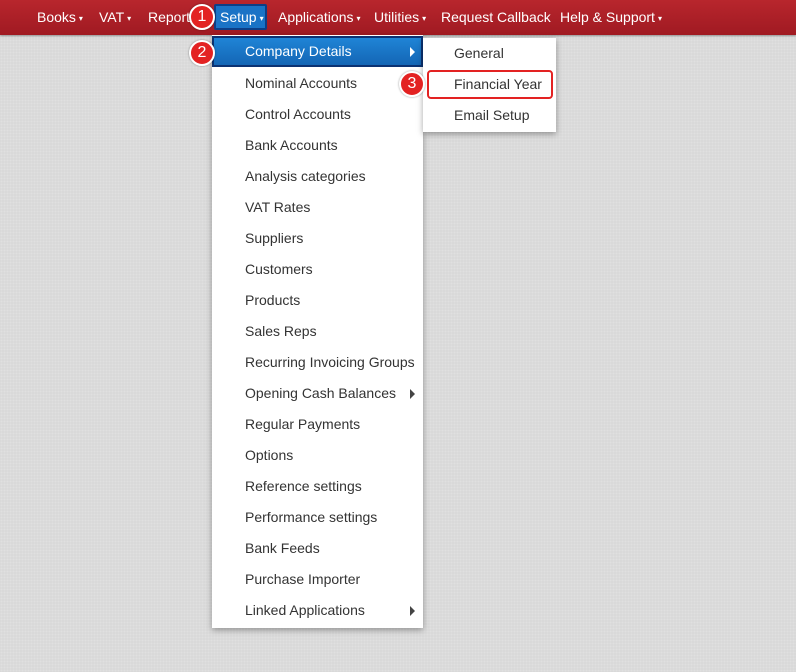 This screenshot has width=796, height=672. I want to click on submenu-item-general: General, so click(489, 53).